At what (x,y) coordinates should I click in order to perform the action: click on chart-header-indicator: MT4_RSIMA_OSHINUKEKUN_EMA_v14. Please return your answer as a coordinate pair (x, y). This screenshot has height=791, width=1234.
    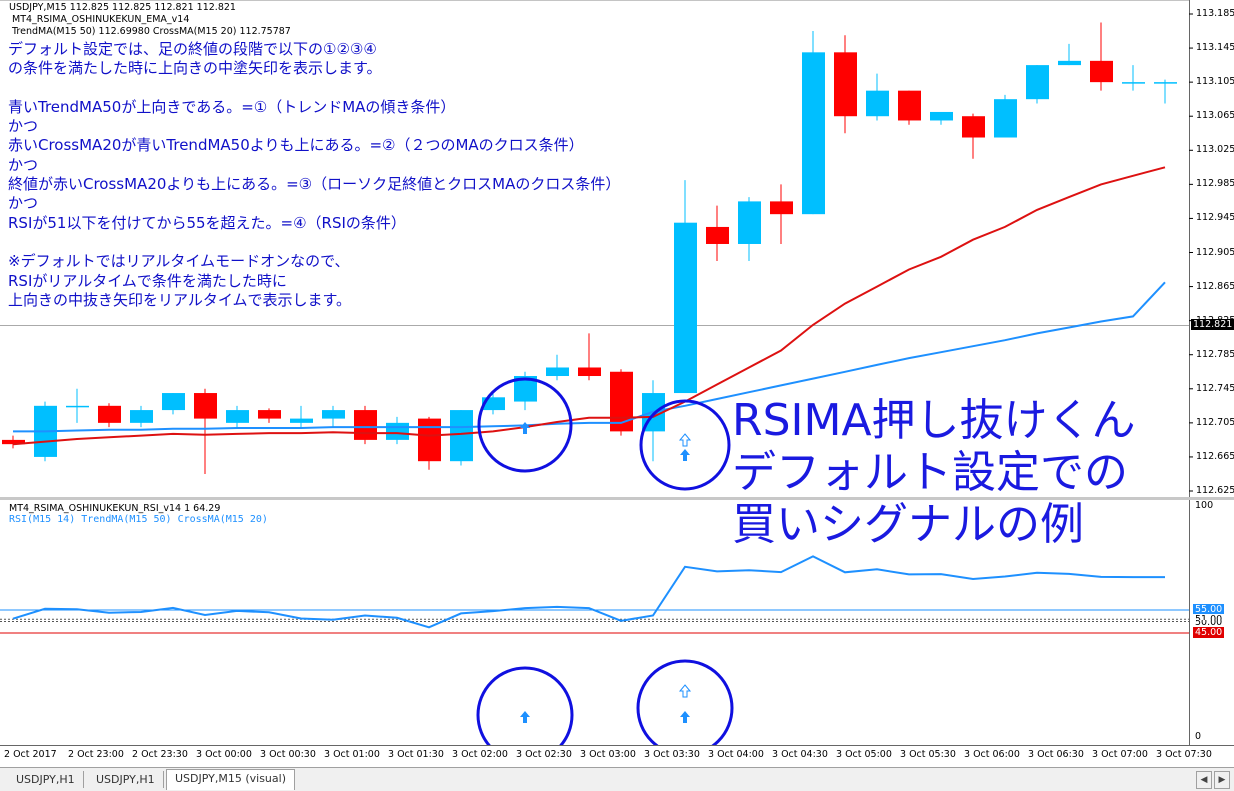
    Looking at the image, I should click on (101, 19).